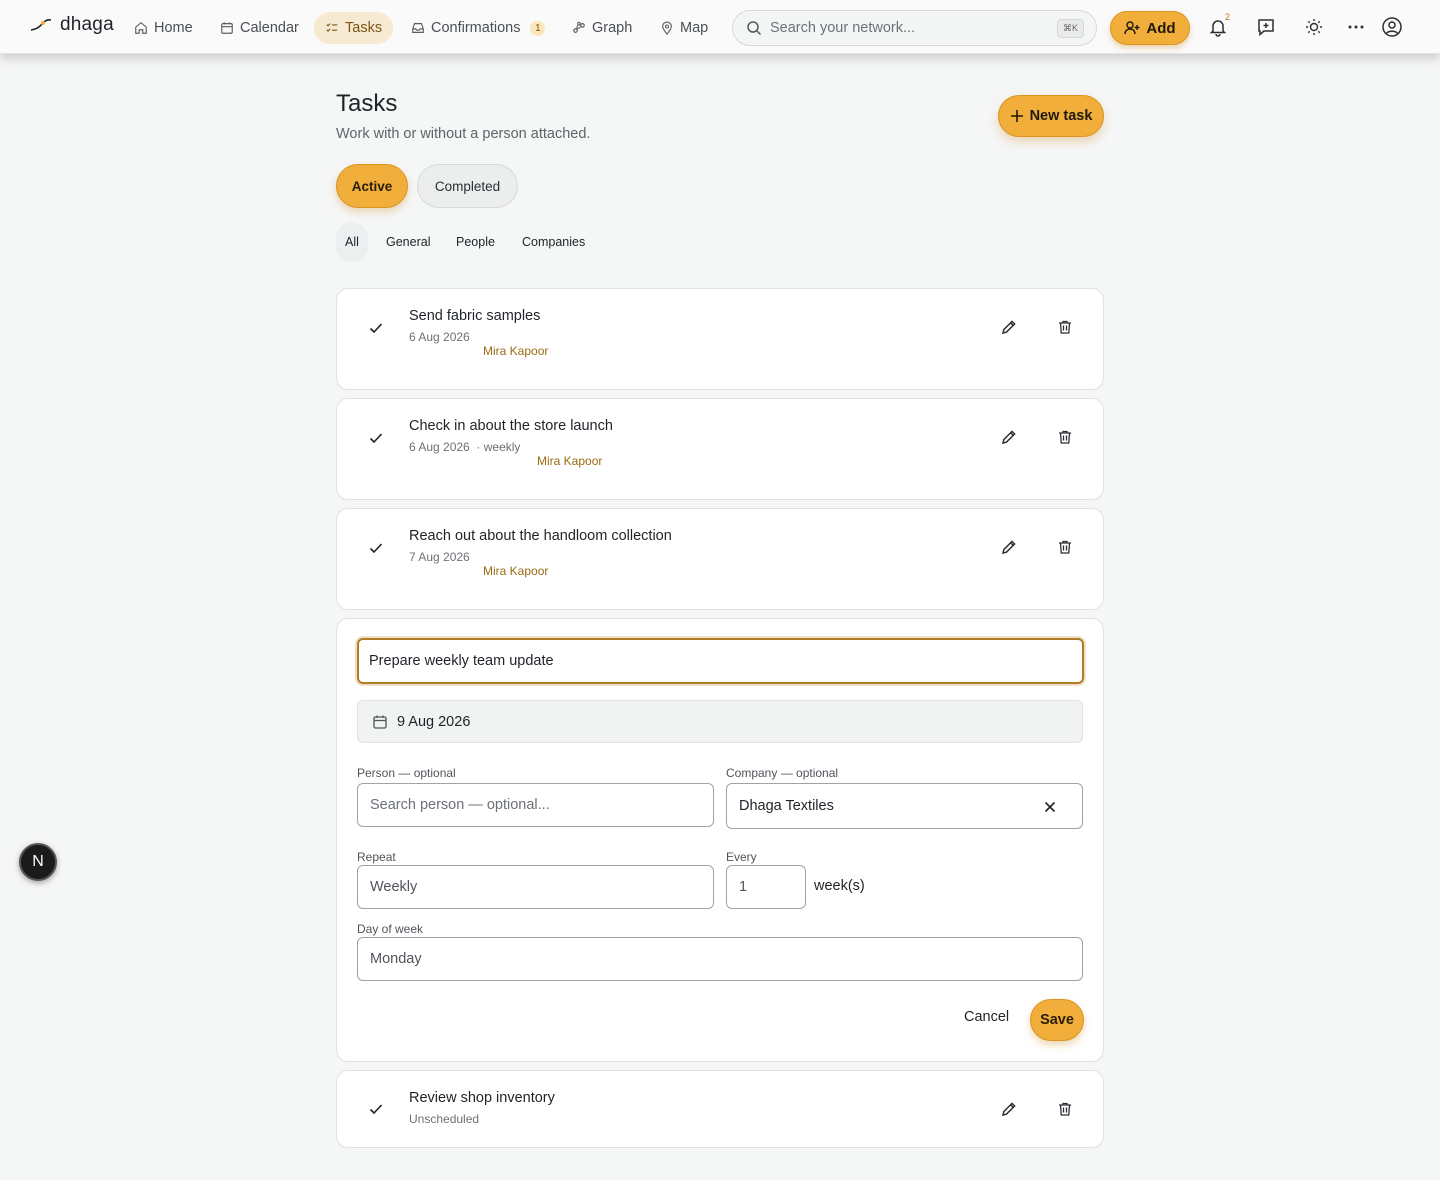 This screenshot has height=1180, width=1440. What do you see at coordinates (1132, 28) in the screenshot?
I see `user-plus-icon` at bounding box center [1132, 28].